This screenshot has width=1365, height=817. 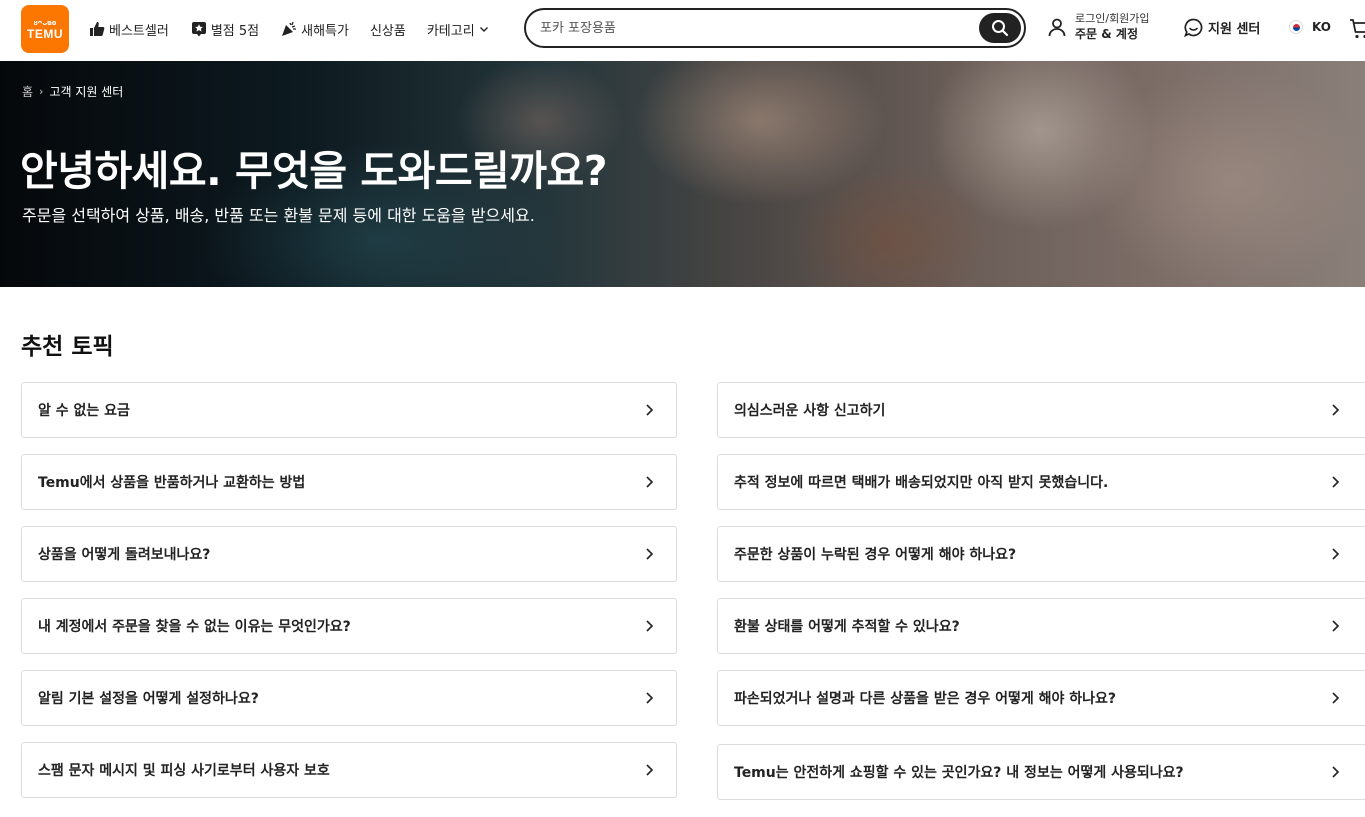 I want to click on topic-label: 내 계정에서 주문을 찾을 수 없는 이유는 무엇인가요?, so click(x=194, y=627).